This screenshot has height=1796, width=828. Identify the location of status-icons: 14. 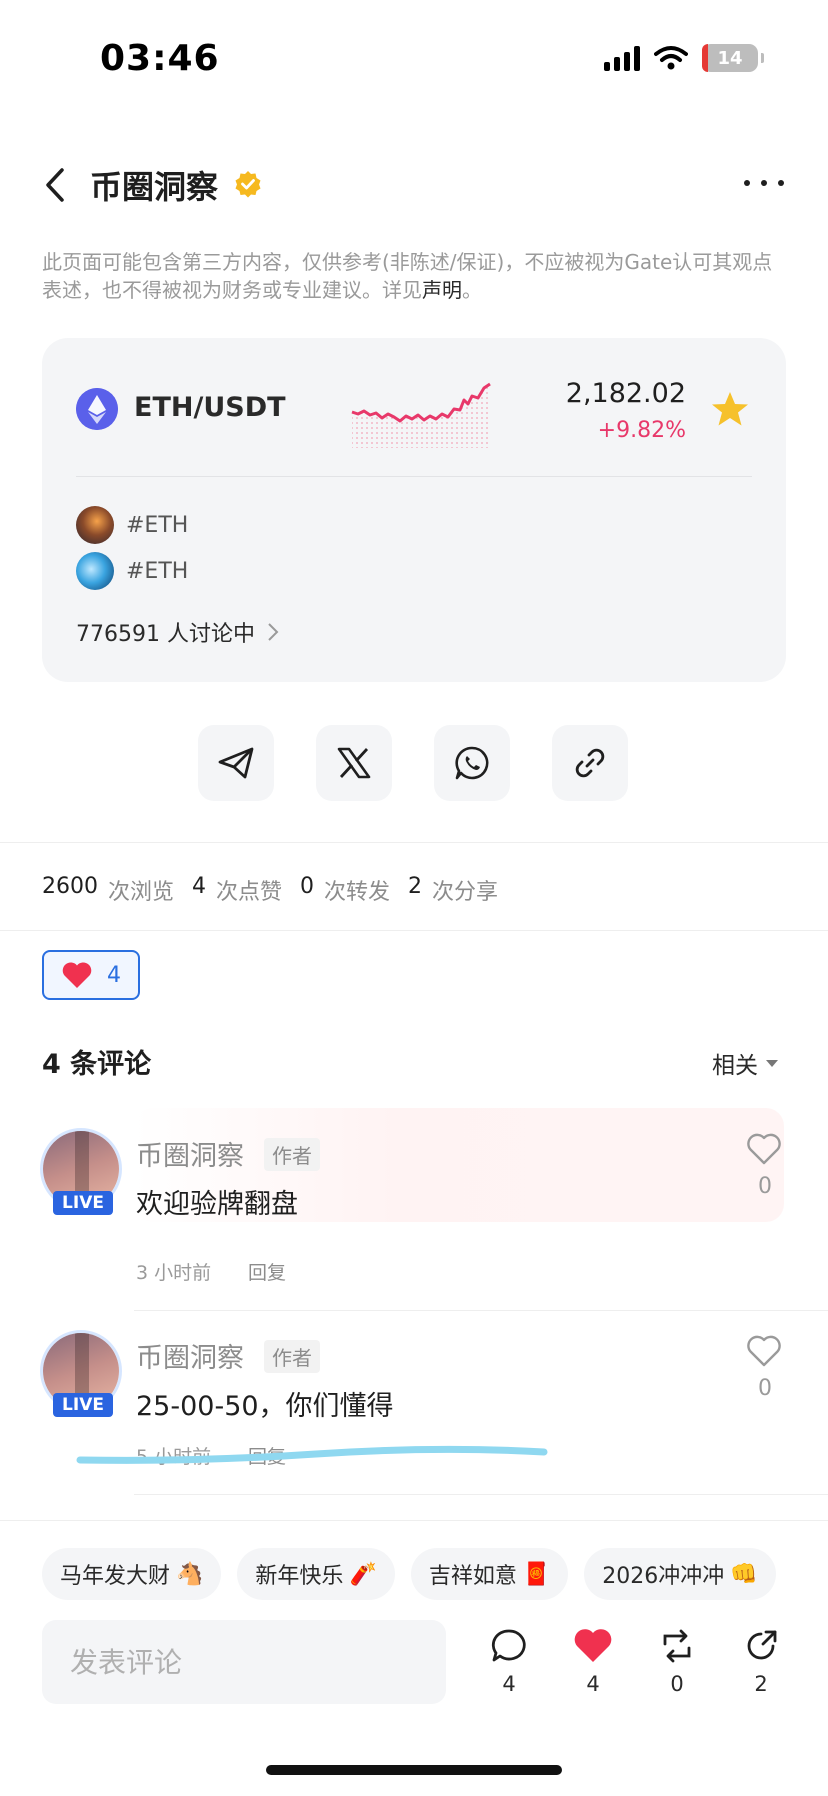
(684, 58).